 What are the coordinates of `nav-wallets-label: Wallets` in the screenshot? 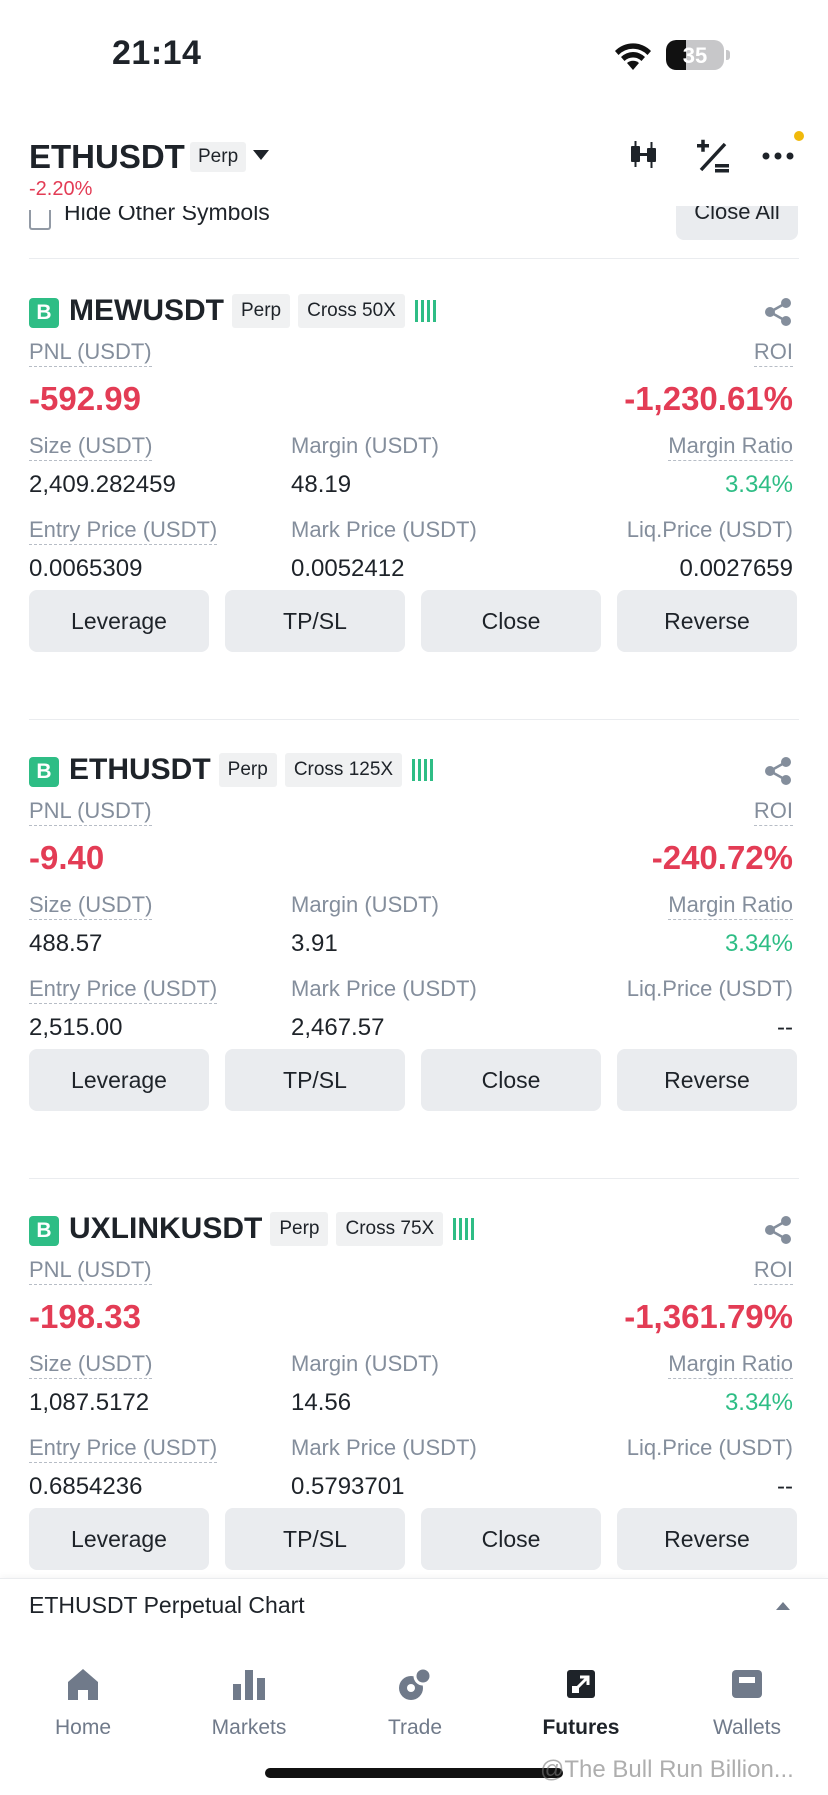 It's located at (747, 1727).